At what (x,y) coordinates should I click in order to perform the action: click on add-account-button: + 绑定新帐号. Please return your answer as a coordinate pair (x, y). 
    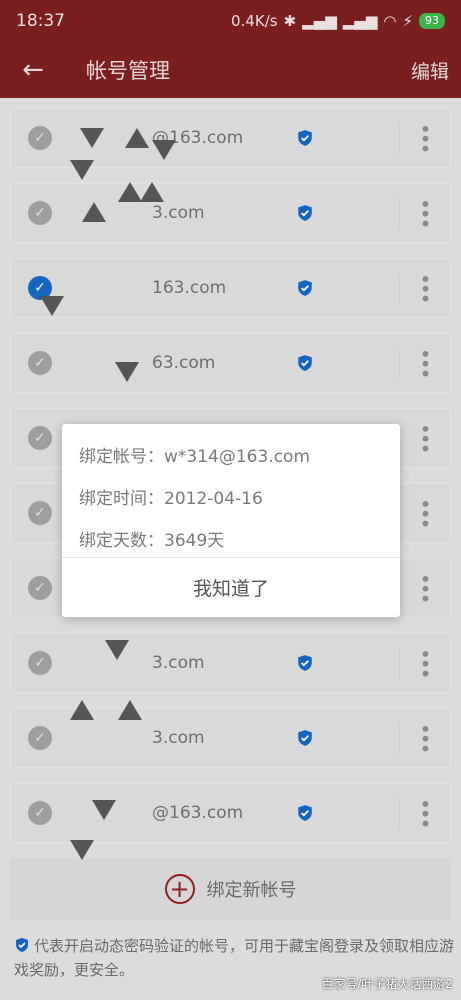
    Looking at the image, I should click on (230, 889).